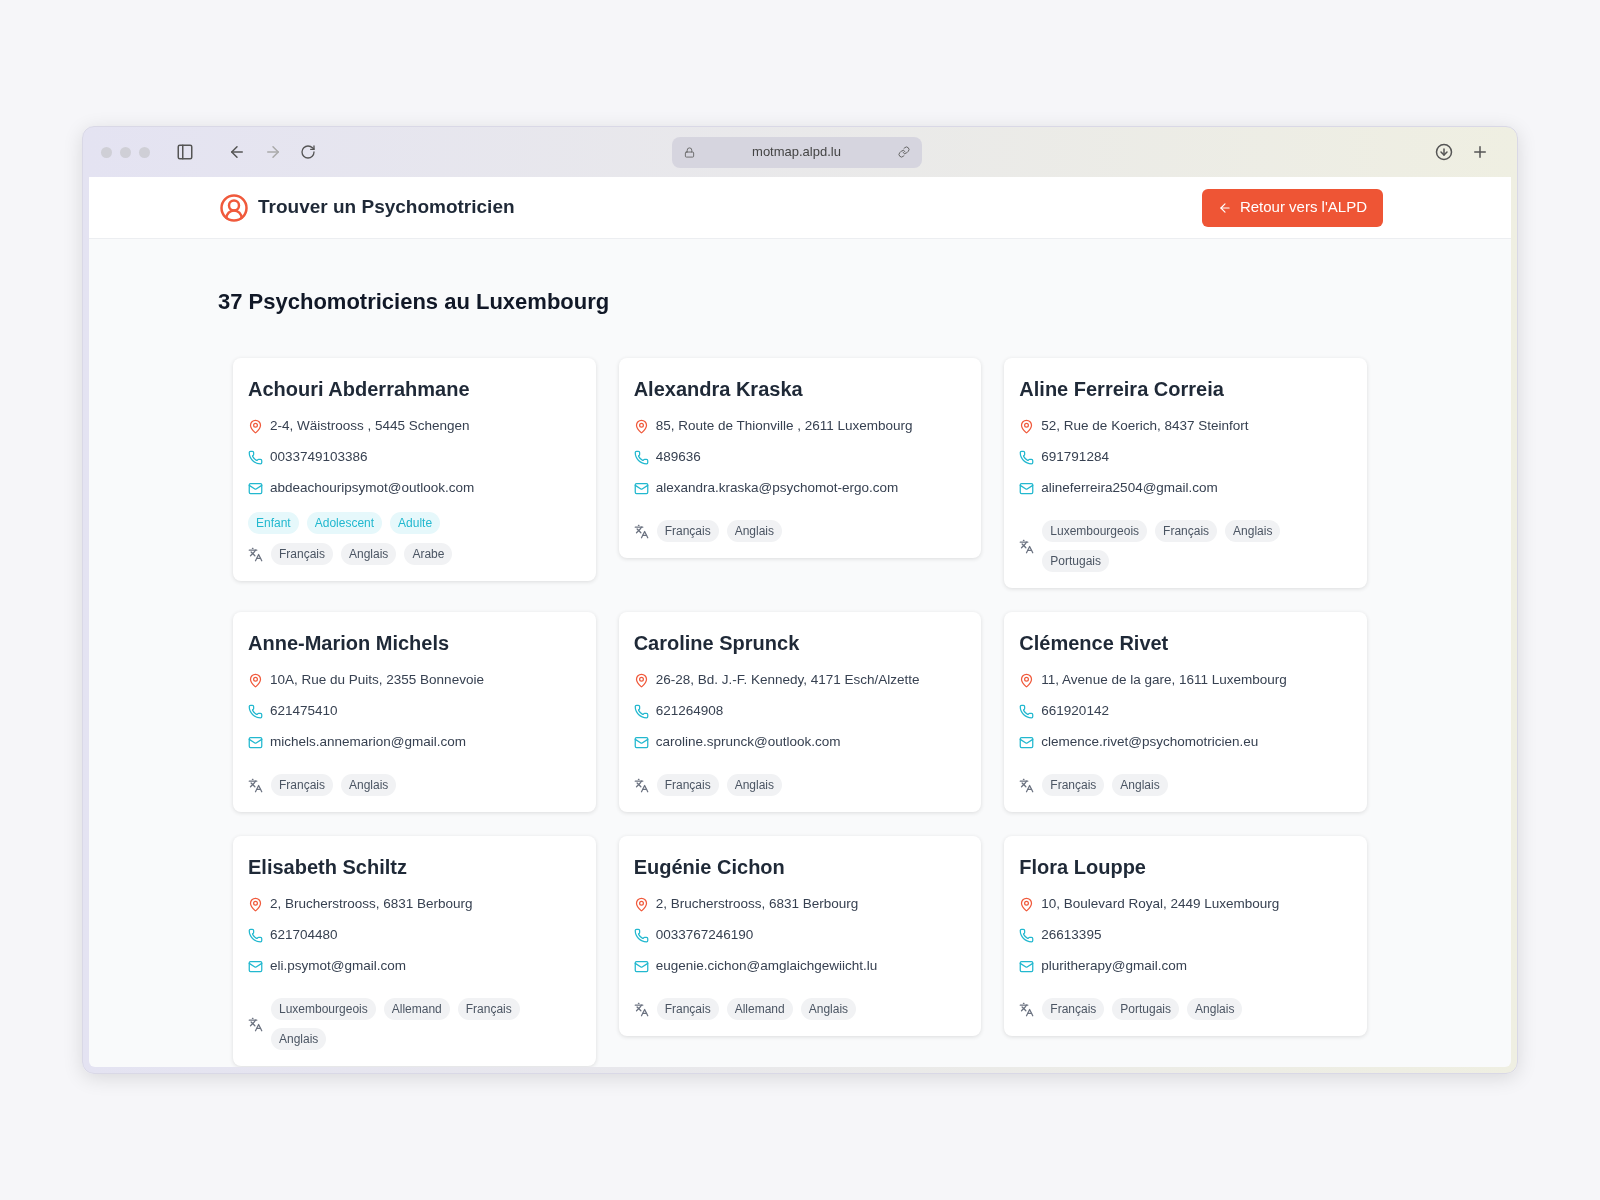  What do you see at coordinates (766, 966) in the screenshot?
I see `email-text: eugenie.cichon@amglaichgewiicht.lu` at bounding box center [766, 966].